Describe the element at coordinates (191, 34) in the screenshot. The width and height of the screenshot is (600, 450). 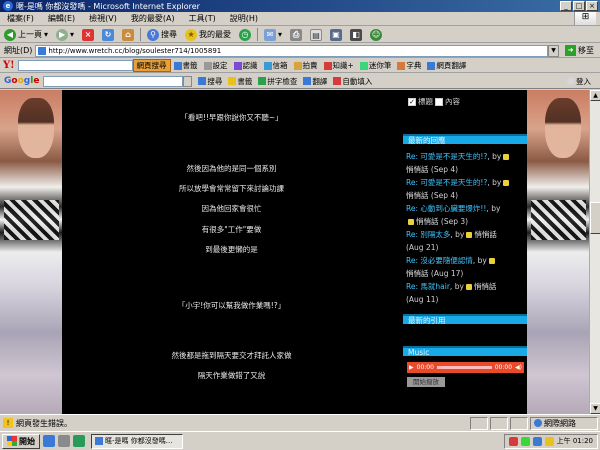
I see `star-icon: ★` at that location.